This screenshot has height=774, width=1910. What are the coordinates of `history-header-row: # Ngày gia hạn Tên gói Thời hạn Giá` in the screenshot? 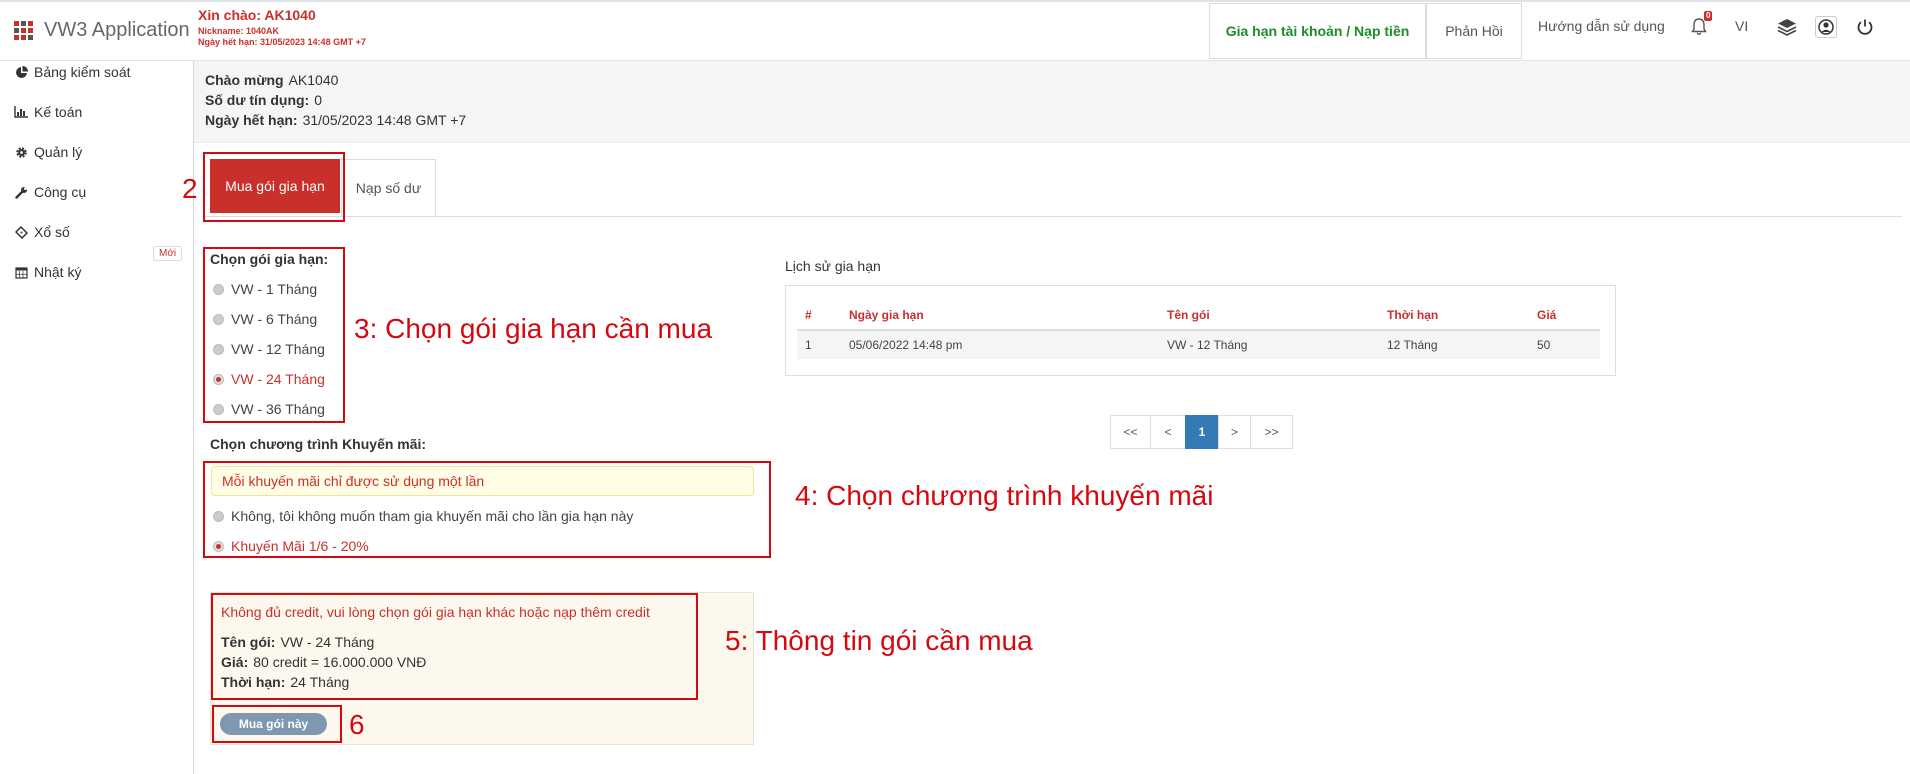 It's located at (1198, 315).